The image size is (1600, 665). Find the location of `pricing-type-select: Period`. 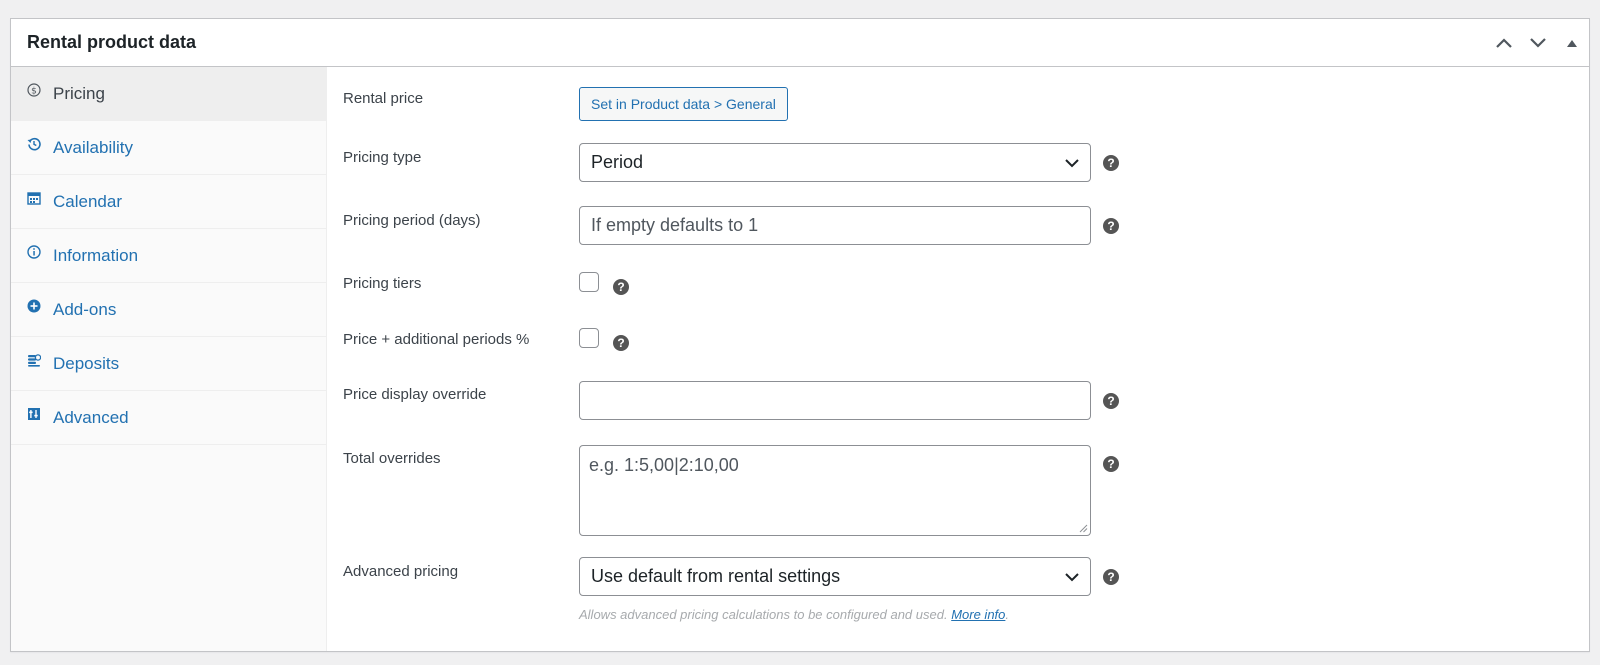

pricing-type-select: Period is located at coordinates (835, 162).